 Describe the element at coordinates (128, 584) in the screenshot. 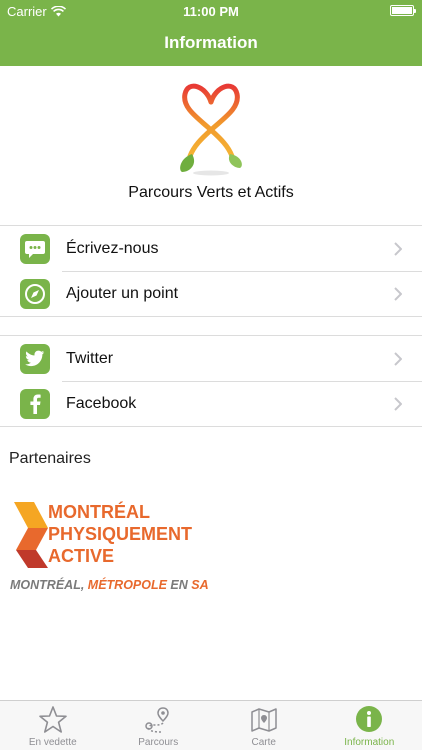

I see `partner-tagline-part2: MÉTROPOLE` at that location.